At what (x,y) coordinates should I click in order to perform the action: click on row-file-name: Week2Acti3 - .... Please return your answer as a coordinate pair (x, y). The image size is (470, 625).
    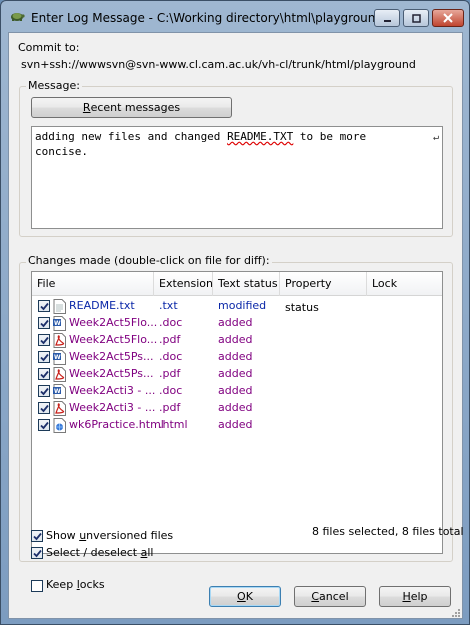
    Looking at the image, I should click on (112, 407).